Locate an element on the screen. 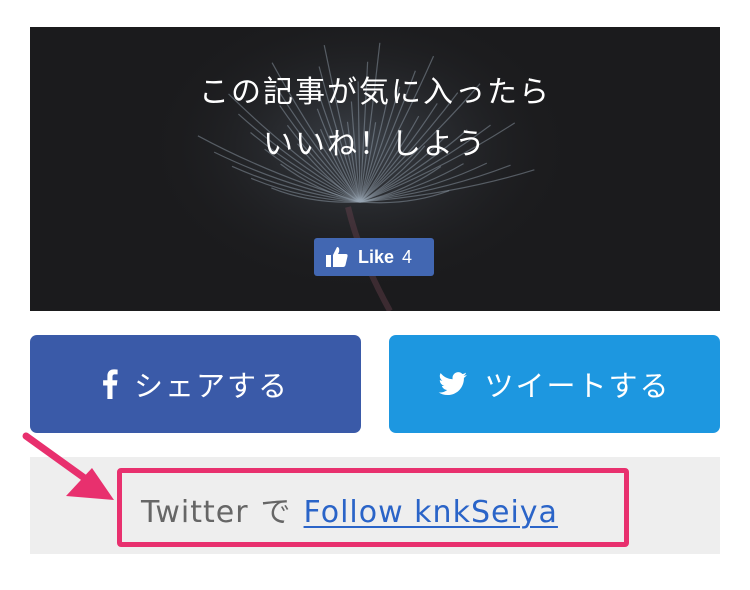 The height and width of the screenshot is (590, 750). facebook-icon is located at coordinates (110, 384).